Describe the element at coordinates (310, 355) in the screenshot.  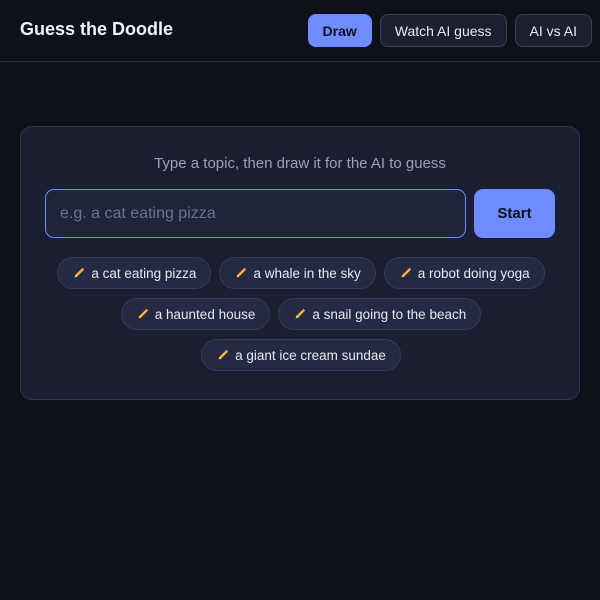
I see `suggestion-label: a giant ice cream sundae` at that location.